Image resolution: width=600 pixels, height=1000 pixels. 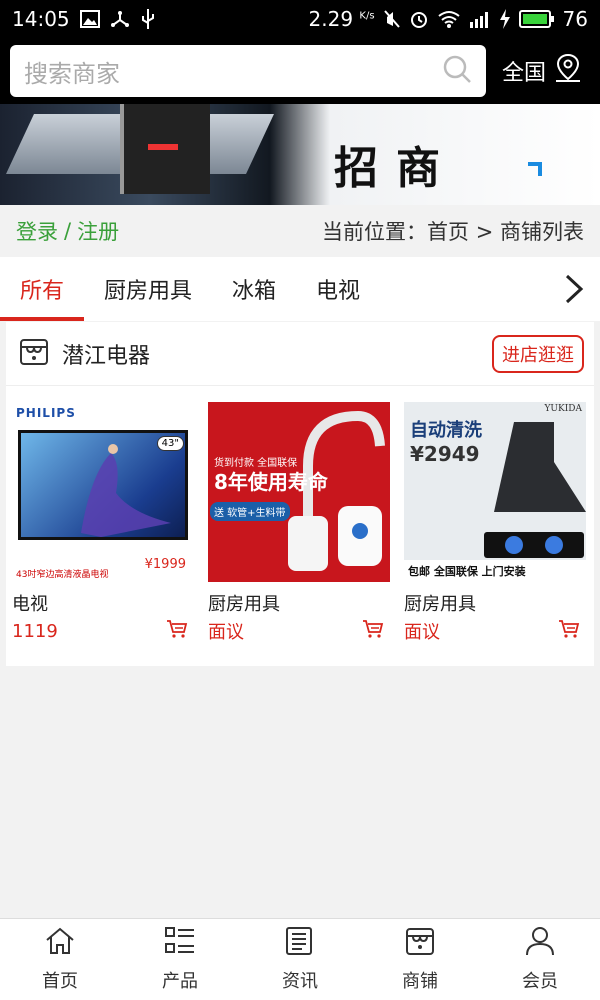 I want to click on image-icon, so click(x=89, y=19).